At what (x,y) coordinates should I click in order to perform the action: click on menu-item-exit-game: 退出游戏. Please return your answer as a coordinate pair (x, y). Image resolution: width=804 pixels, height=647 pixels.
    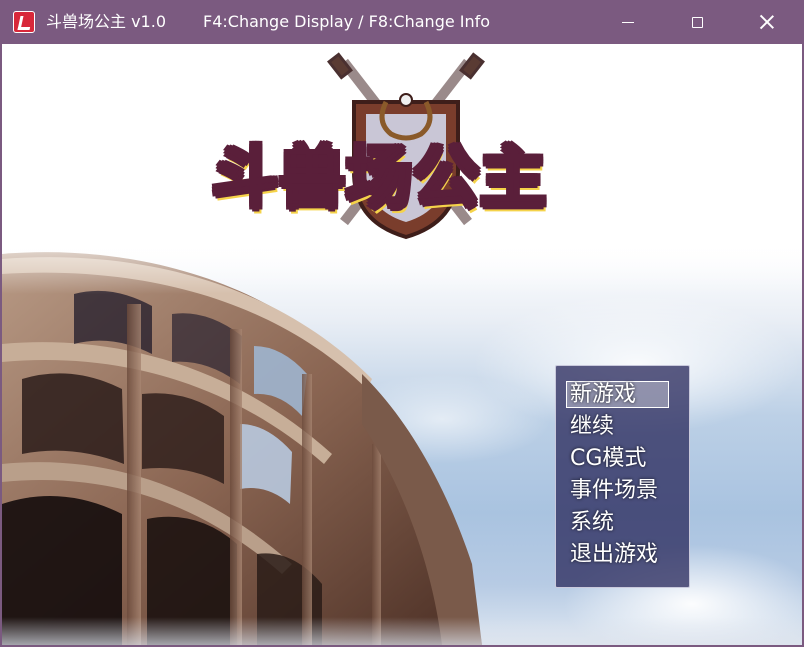
    Looking at the image, I should click on (614, 555).